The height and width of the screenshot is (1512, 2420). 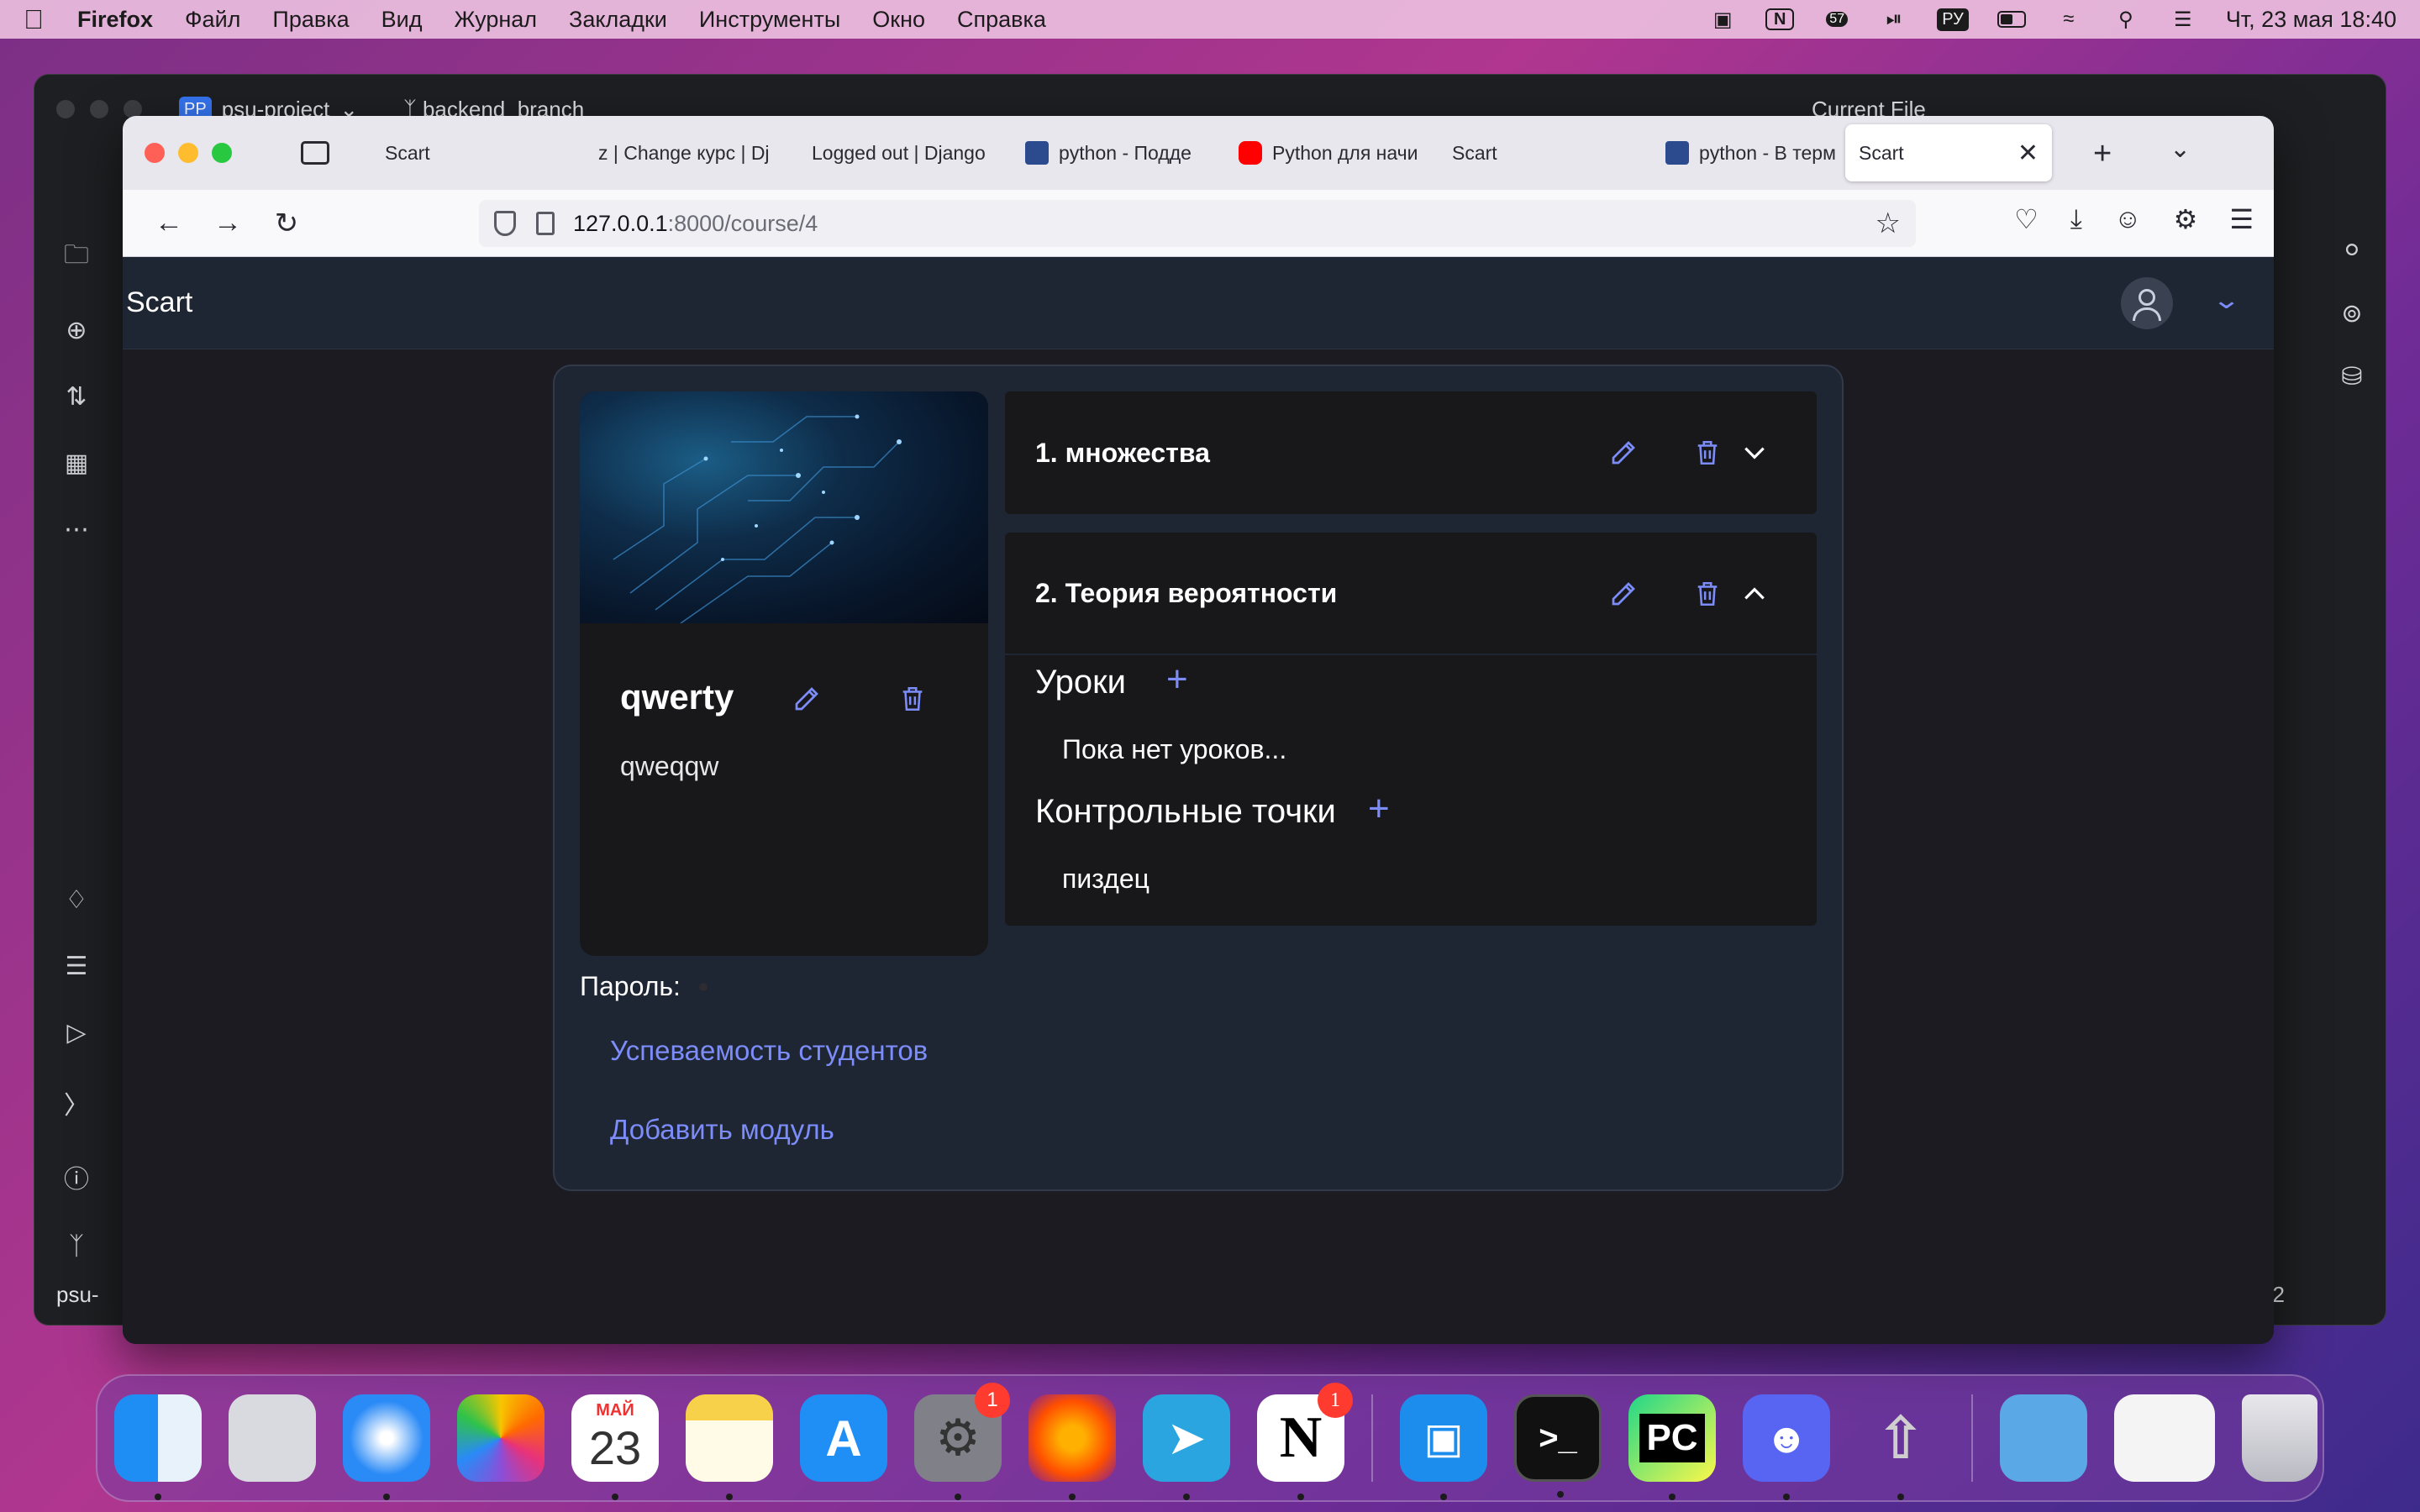 I want to click on python-console-icon: ♢, so click(x=77, y=900).